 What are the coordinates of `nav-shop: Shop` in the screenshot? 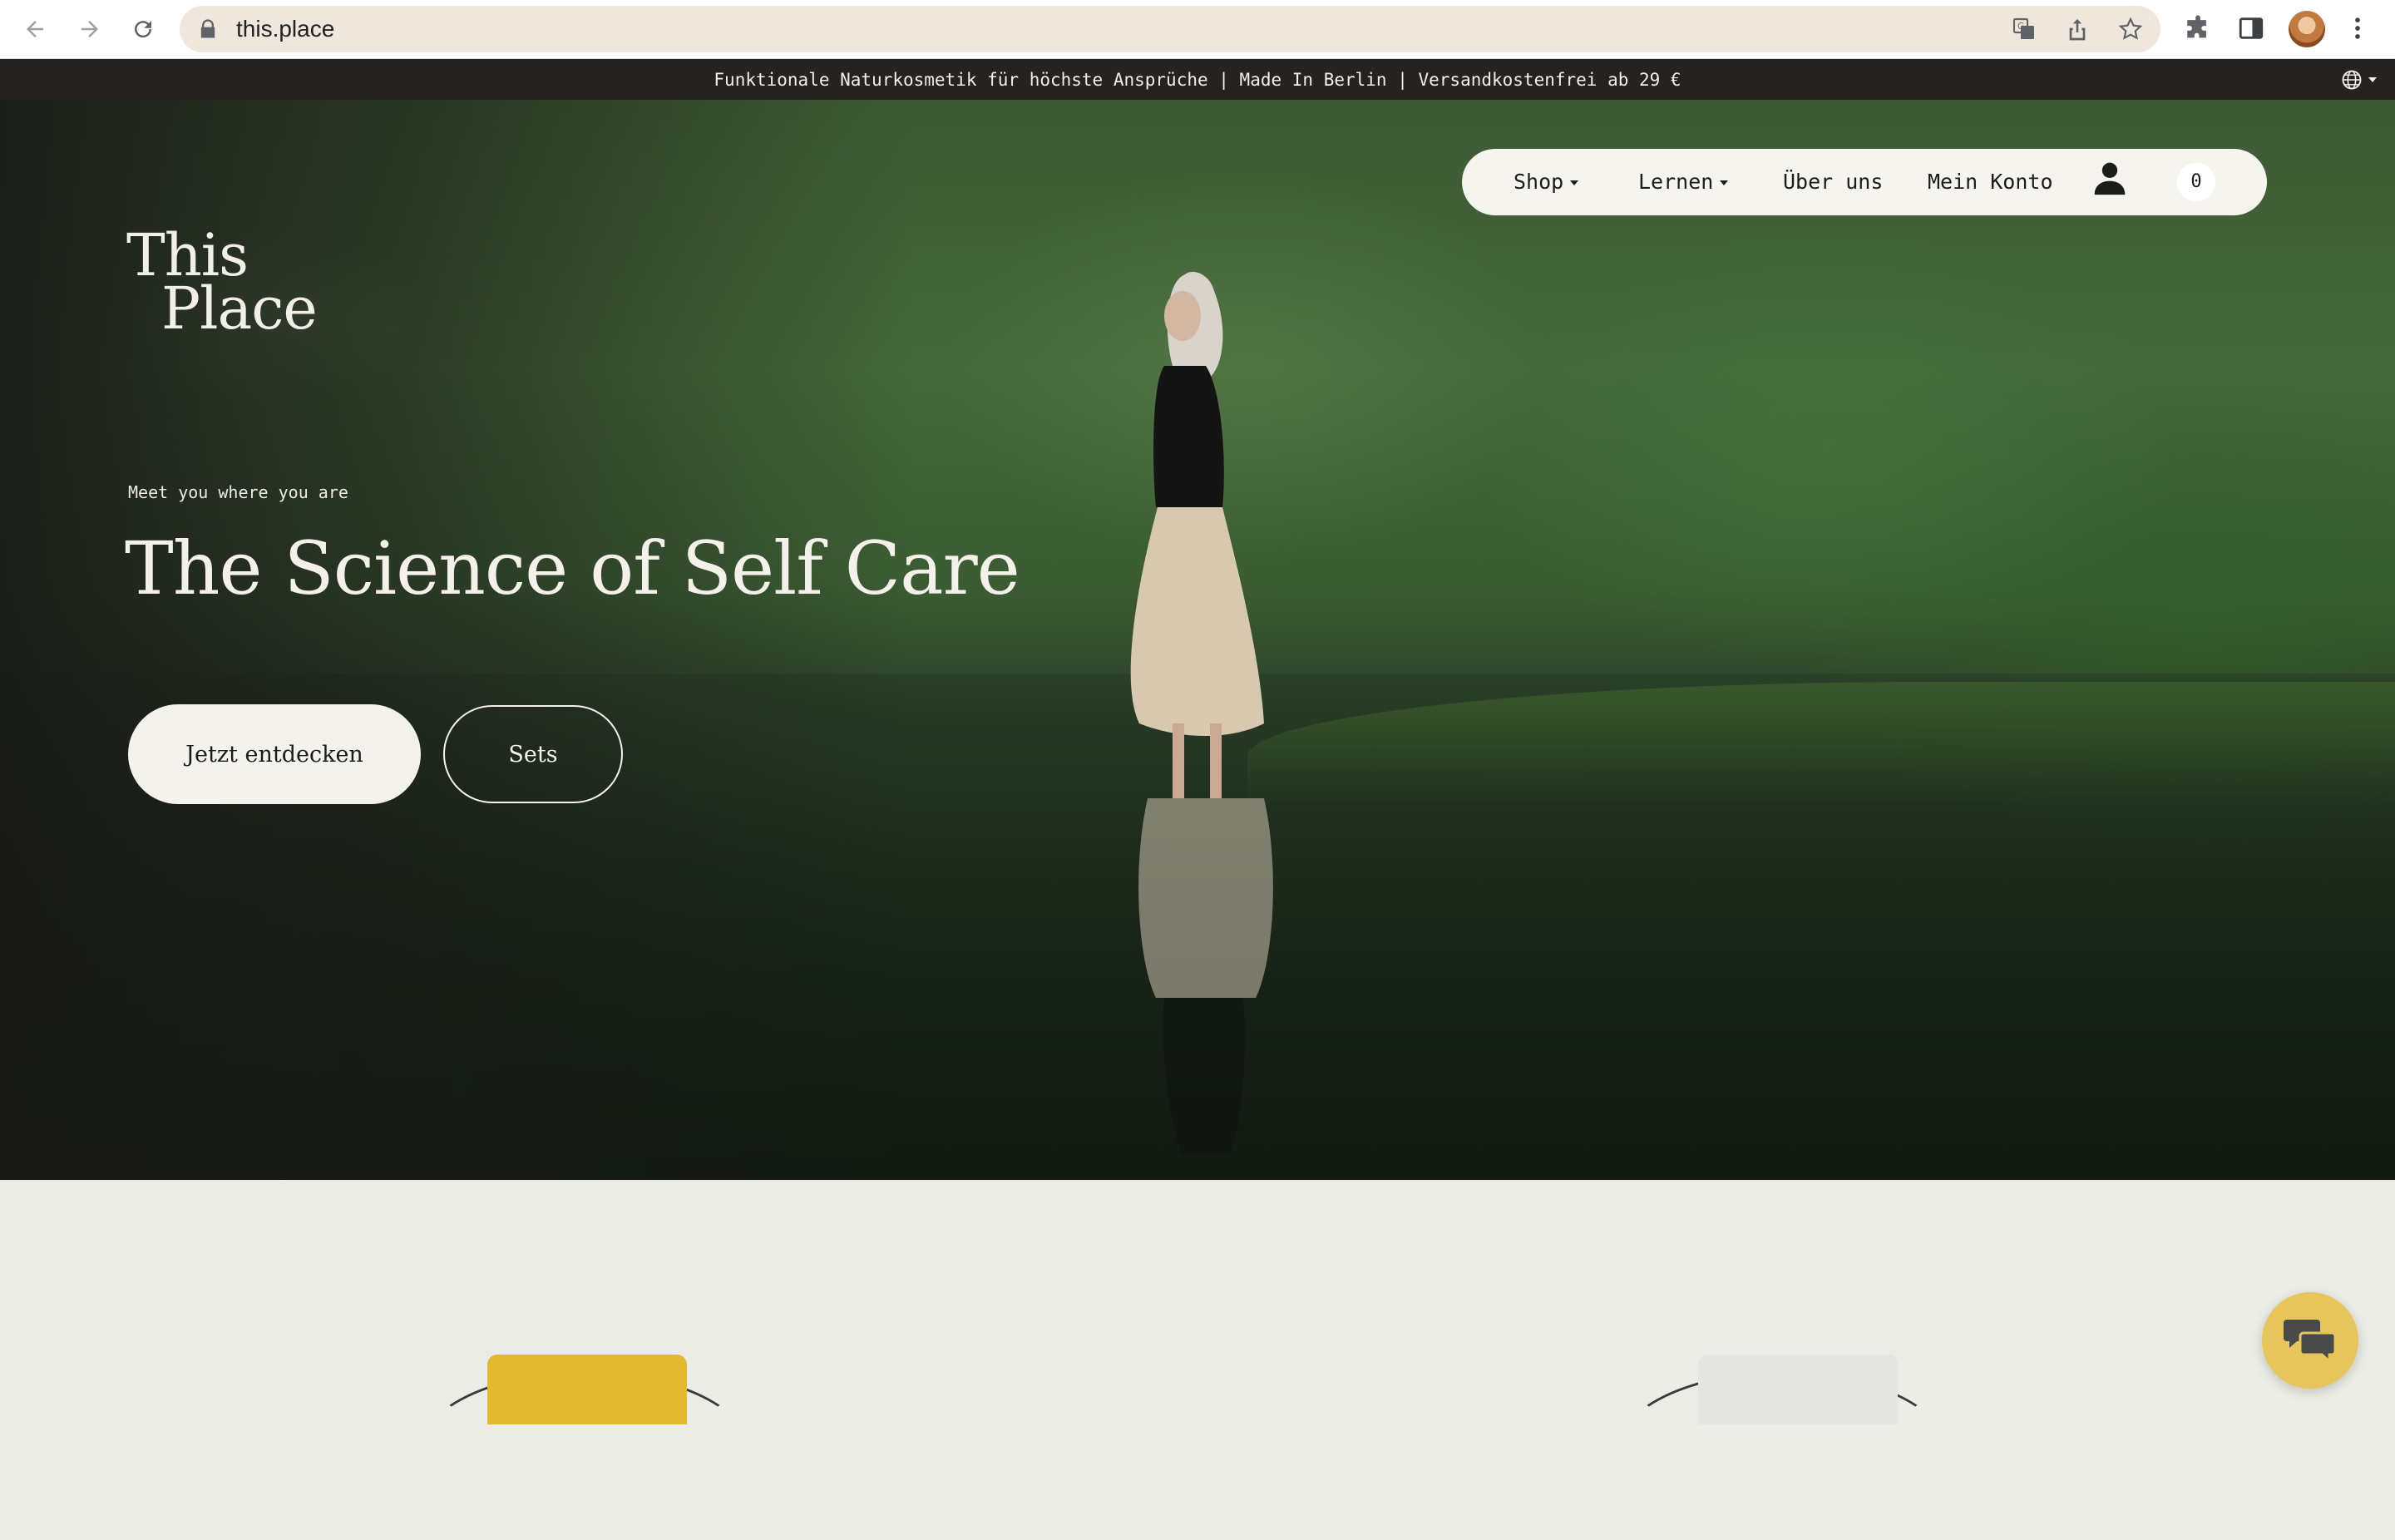 It's located at (1546, 182).